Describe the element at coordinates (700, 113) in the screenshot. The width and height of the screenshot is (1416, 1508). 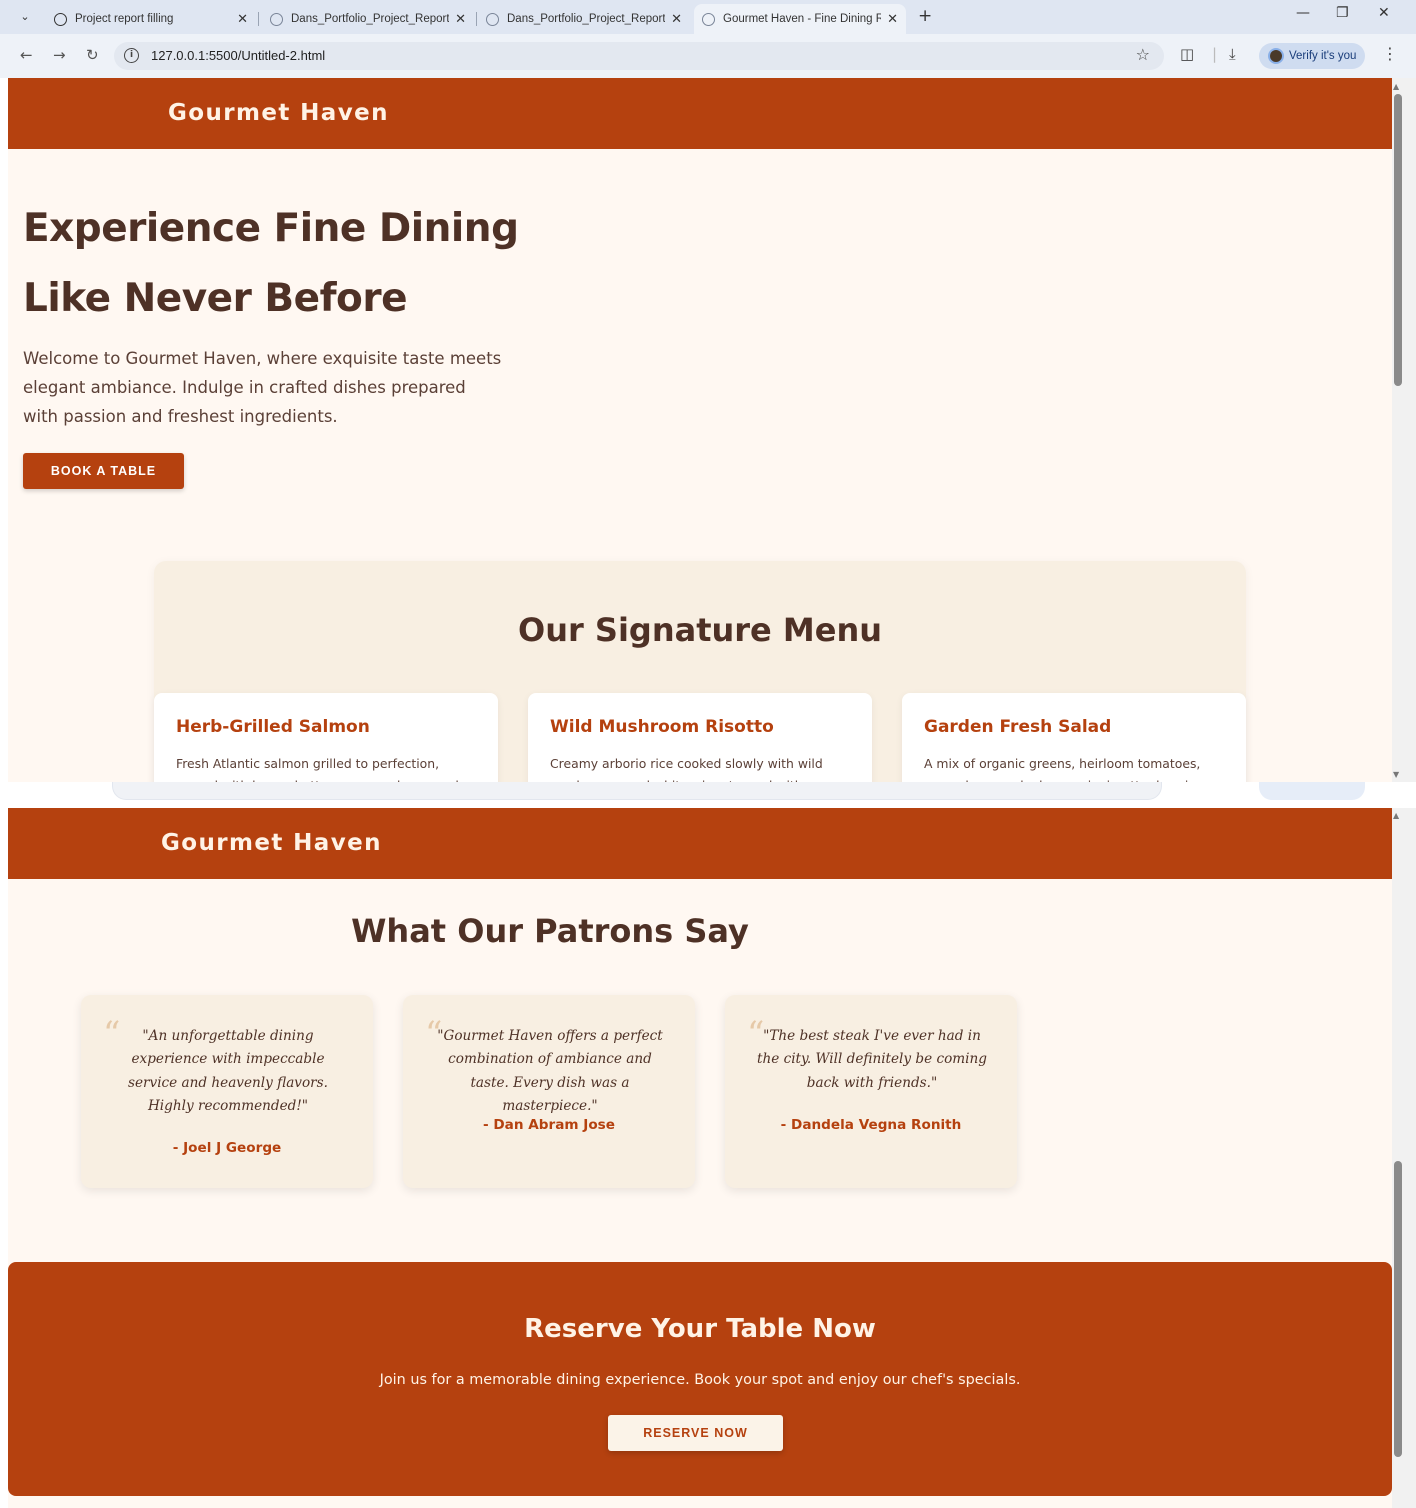
I see `site-header: Gourmet Haven` at that location.